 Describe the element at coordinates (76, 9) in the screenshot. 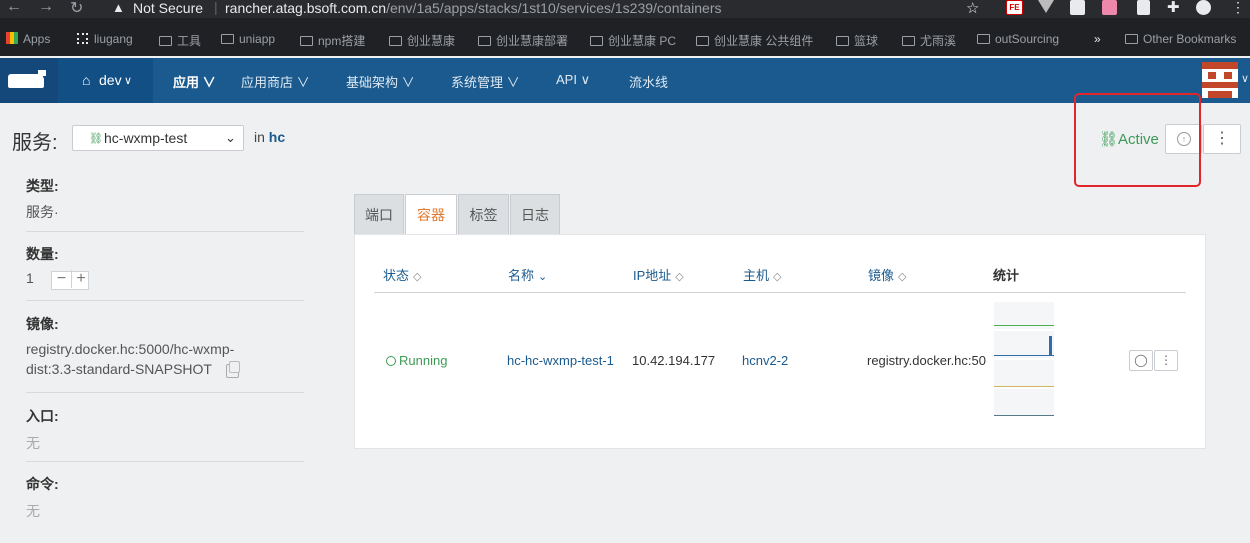

I see `reload-icon: ↻` at that location.